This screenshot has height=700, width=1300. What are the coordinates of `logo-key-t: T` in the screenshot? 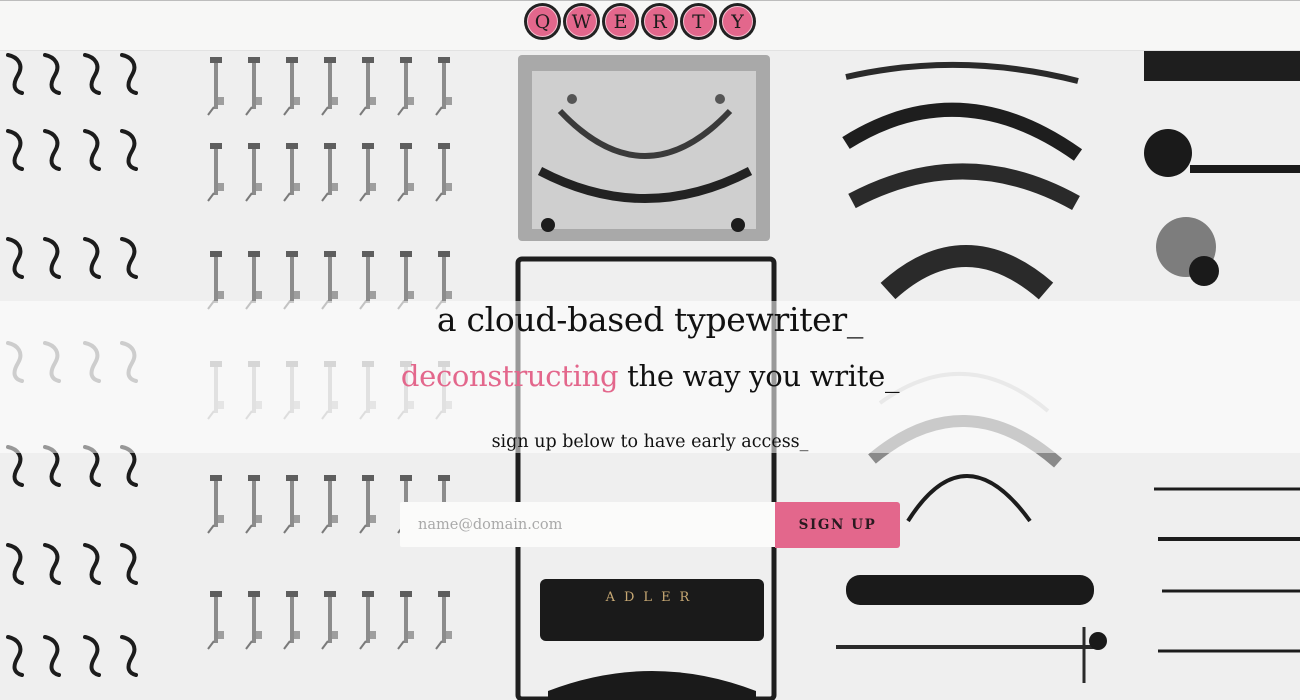 It's located at (698, 21).